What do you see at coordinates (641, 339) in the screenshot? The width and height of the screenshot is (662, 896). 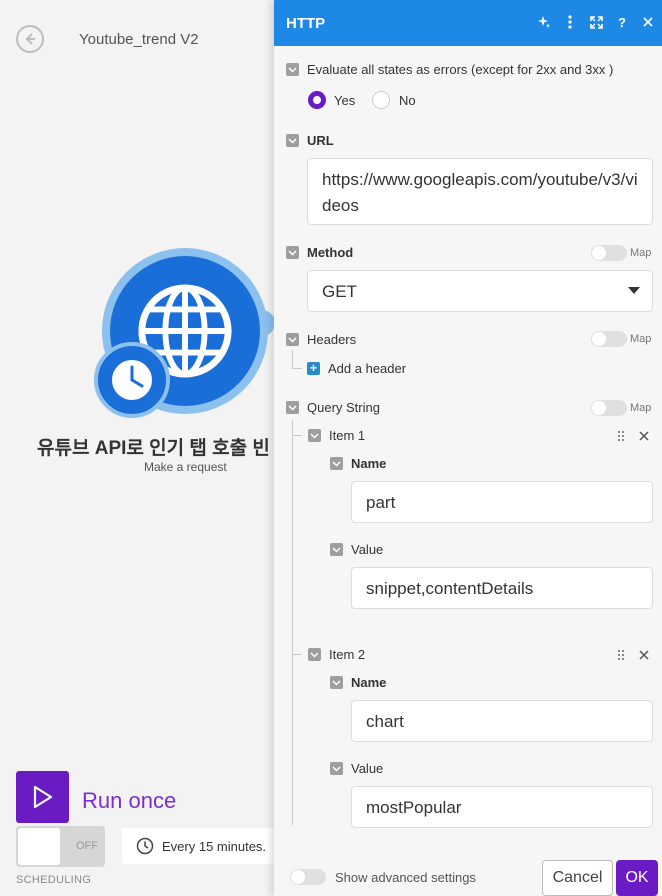 I see `headers-map-label: Map` at bounding box center [641, 339].